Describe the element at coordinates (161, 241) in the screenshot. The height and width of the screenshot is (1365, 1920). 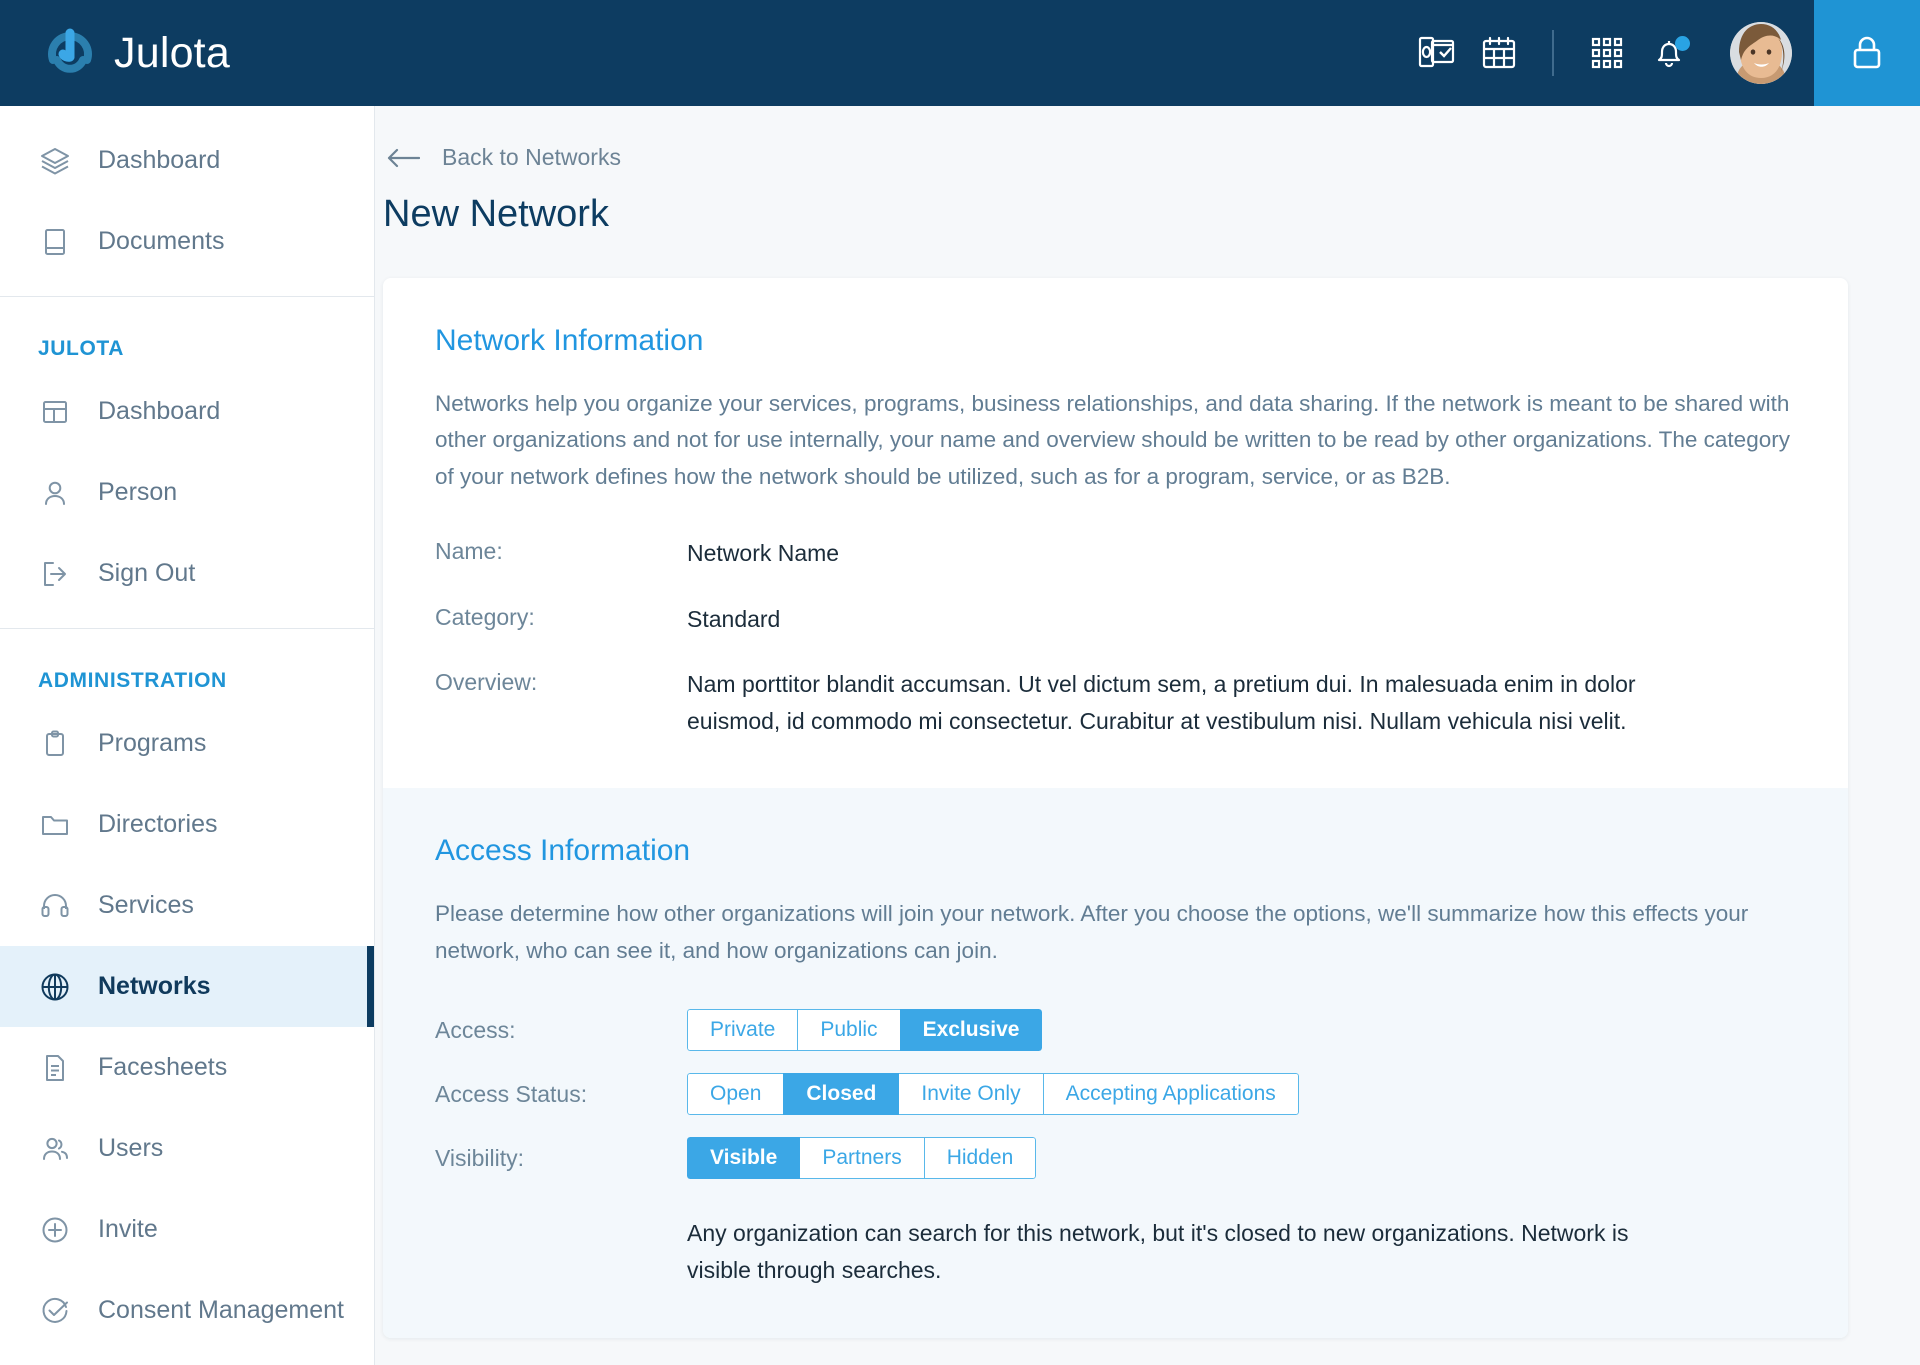
I see `sidebar-item-label: Documents` at that location.